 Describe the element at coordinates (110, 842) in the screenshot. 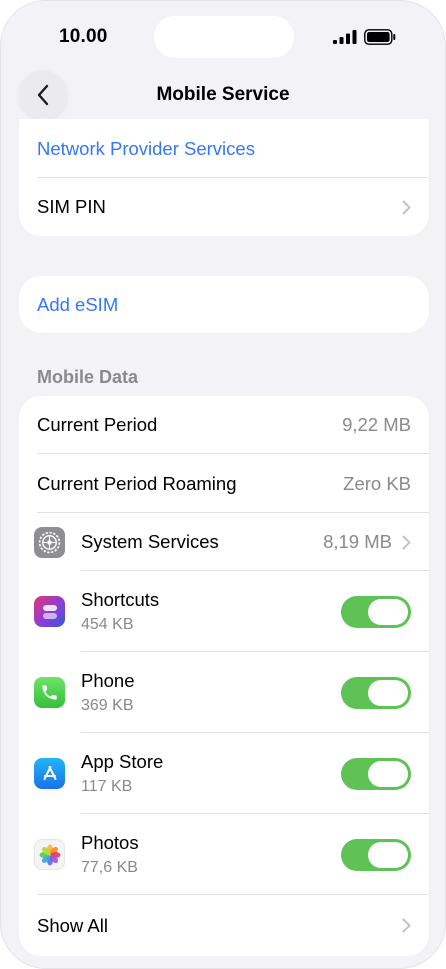

I see `app-name: Photos` at that location.